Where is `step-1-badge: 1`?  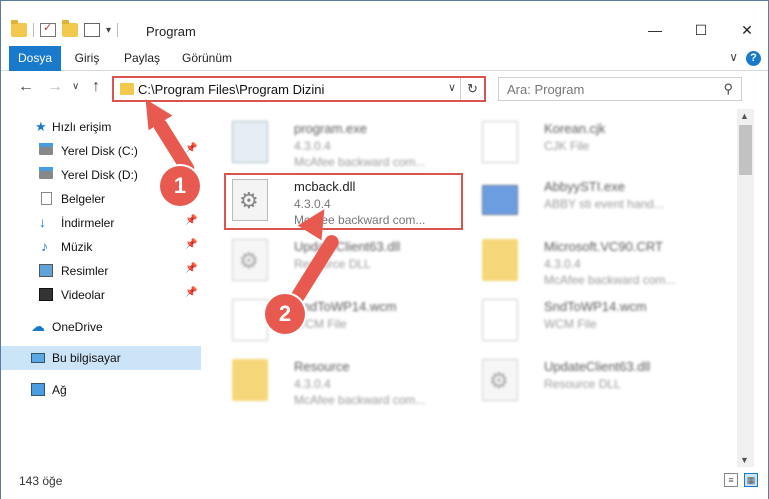
step-1-badge: 1 is located at coordinates (180, 186).